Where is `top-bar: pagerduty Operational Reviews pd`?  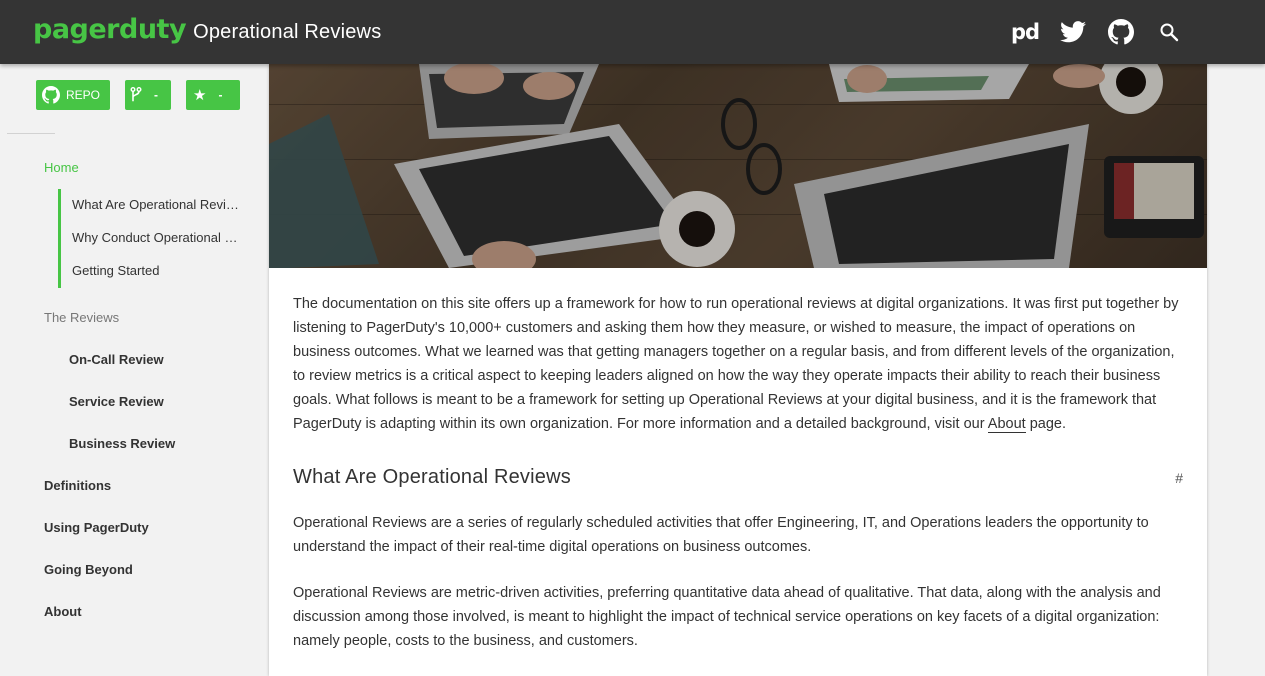 top-bar: pagerduty Operational Reviews pd is located at coordinates (632, 32).